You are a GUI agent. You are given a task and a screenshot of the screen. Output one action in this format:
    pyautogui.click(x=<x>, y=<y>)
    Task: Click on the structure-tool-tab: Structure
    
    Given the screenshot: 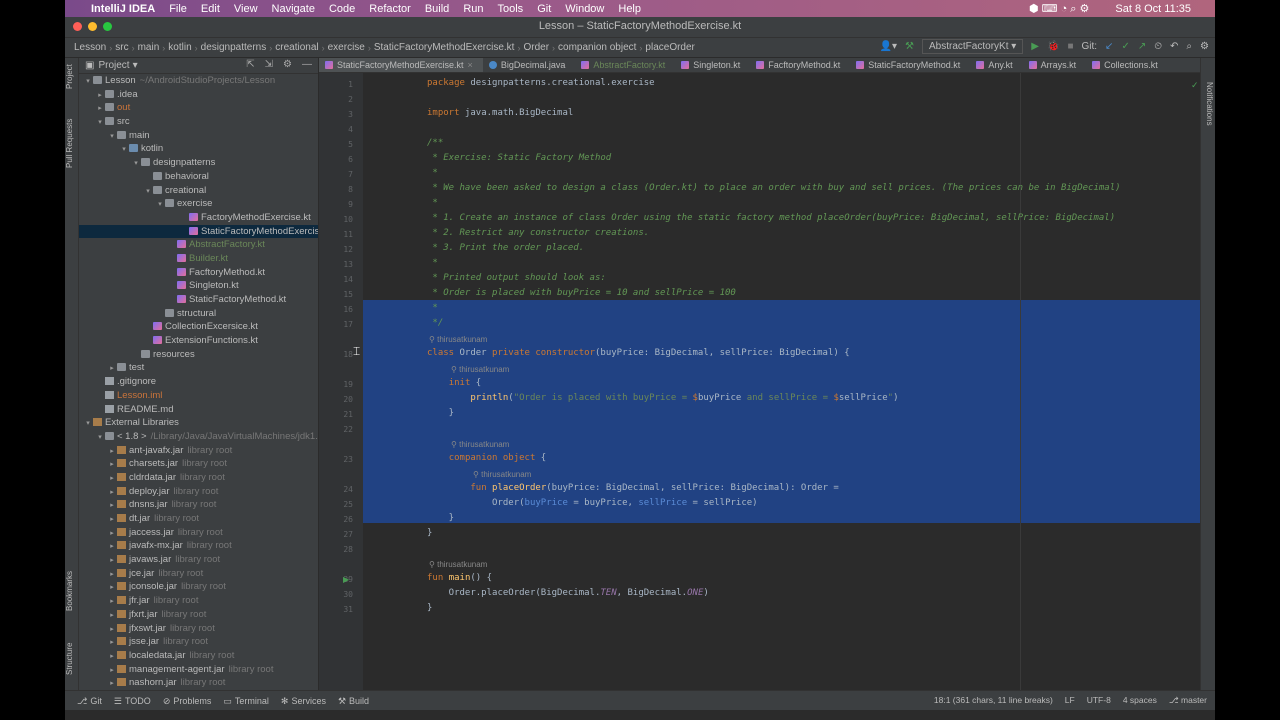 What is the action you would take?
    pyautogui.click(x=71, y=658)
    